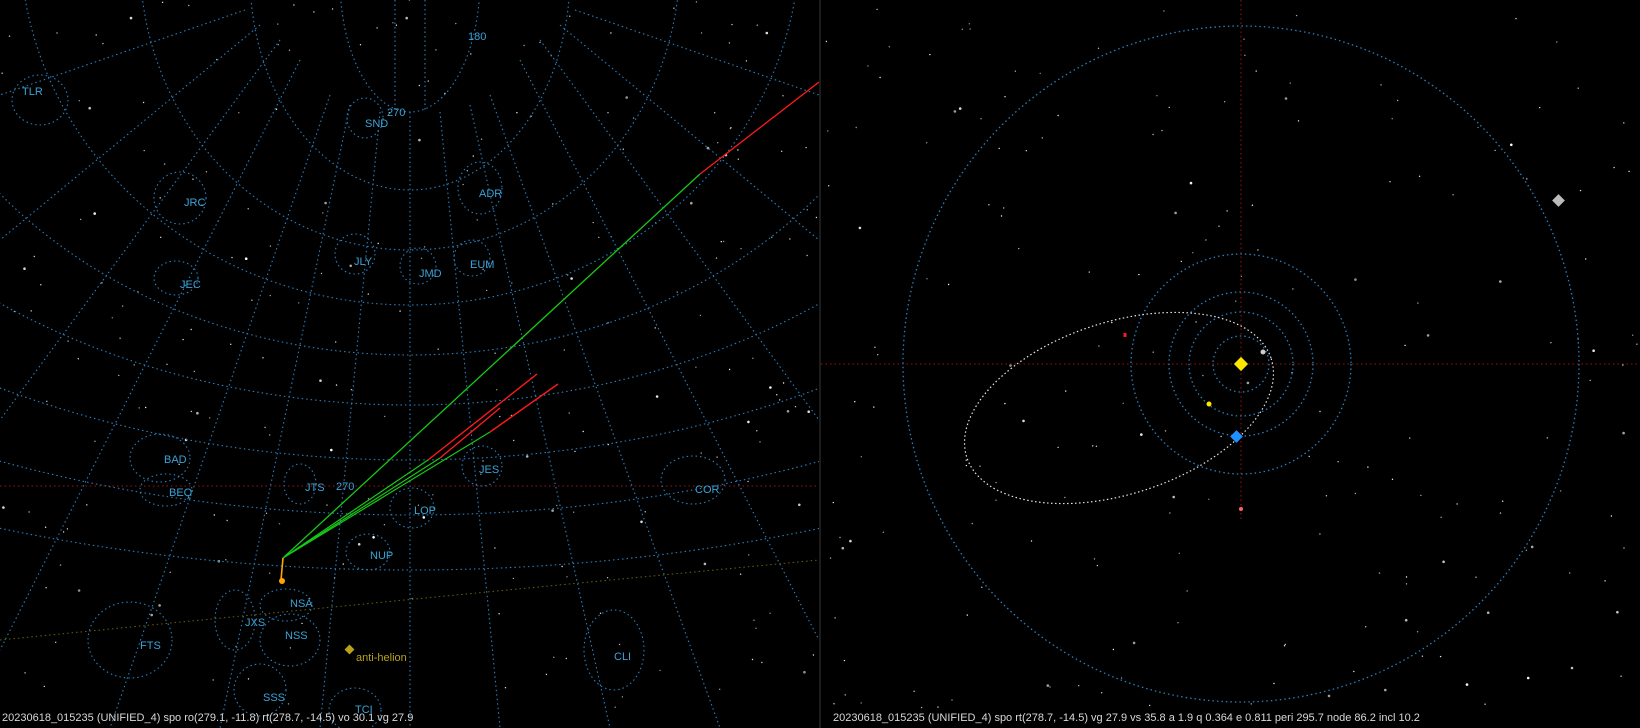  I want to click on shower-label: JES, so click(489, 470).